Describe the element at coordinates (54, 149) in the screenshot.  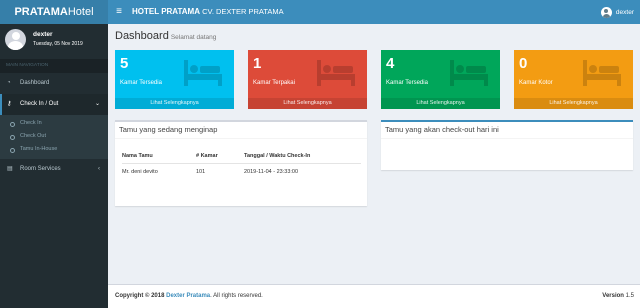
I see `sidebar-subitem-tamu-in-house: Tamu In-House` at that location.